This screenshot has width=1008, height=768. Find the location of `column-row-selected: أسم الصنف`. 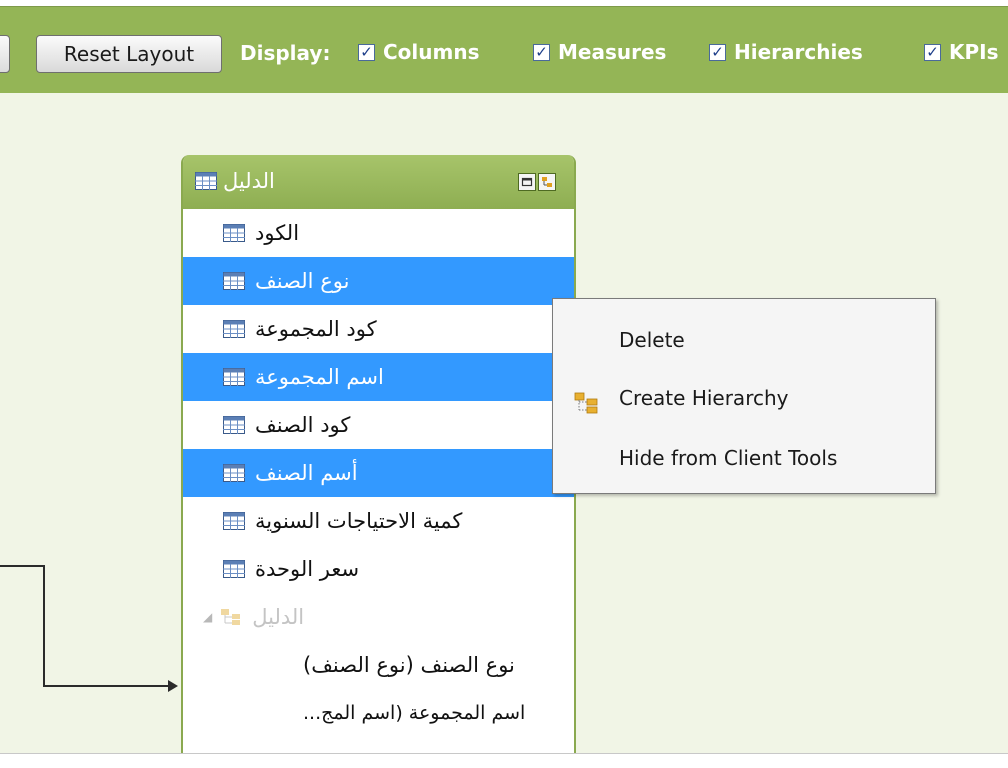

column-row-selected: أسم الصنف is located at coordinates (378, 473).